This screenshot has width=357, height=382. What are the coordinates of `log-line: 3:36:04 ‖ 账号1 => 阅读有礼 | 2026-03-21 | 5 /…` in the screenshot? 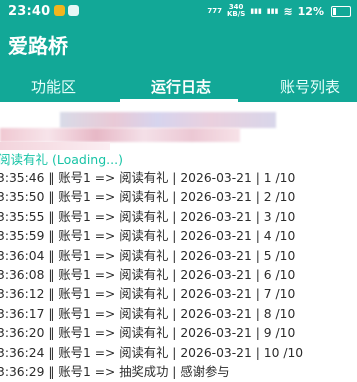 It's located at (148, 255).